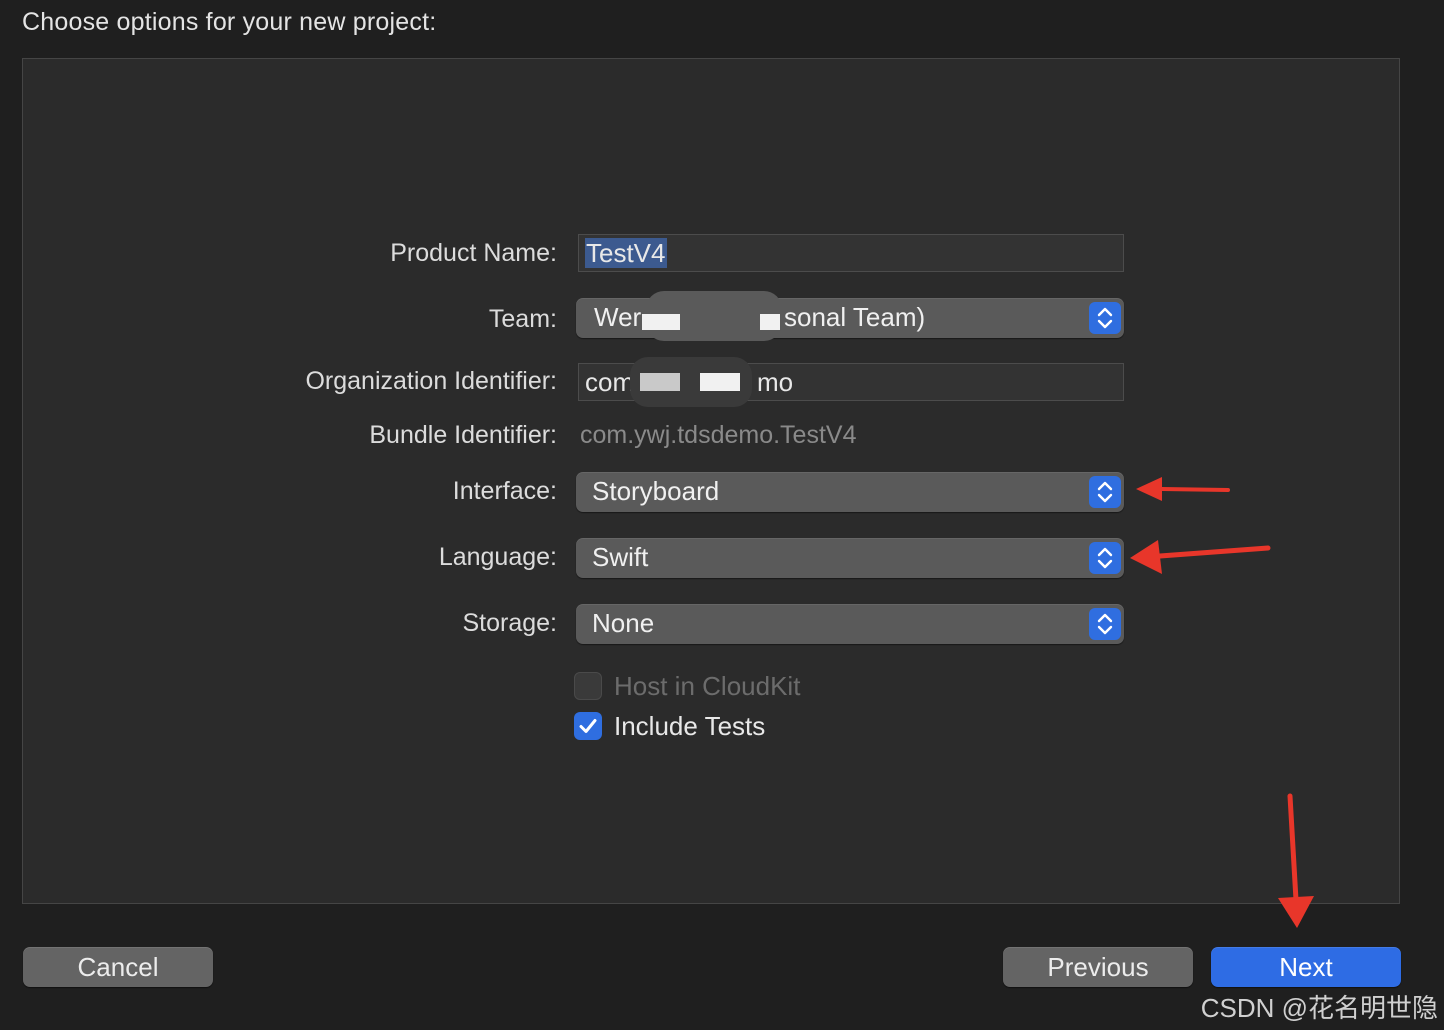  What do you see at coordinates (626, 253) in the screenshot?
I see `product-name-value: TestV4` at bounding box center [626, 253].